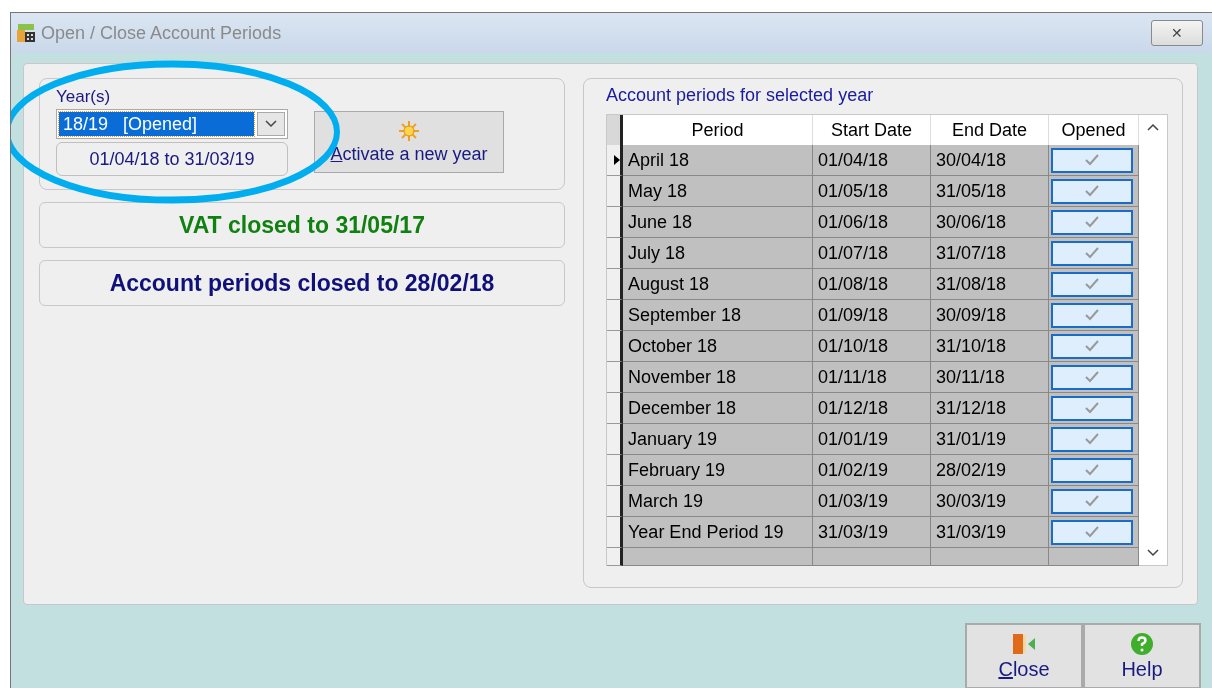  I want to click on table-cell: December 18, so click(718, 408).